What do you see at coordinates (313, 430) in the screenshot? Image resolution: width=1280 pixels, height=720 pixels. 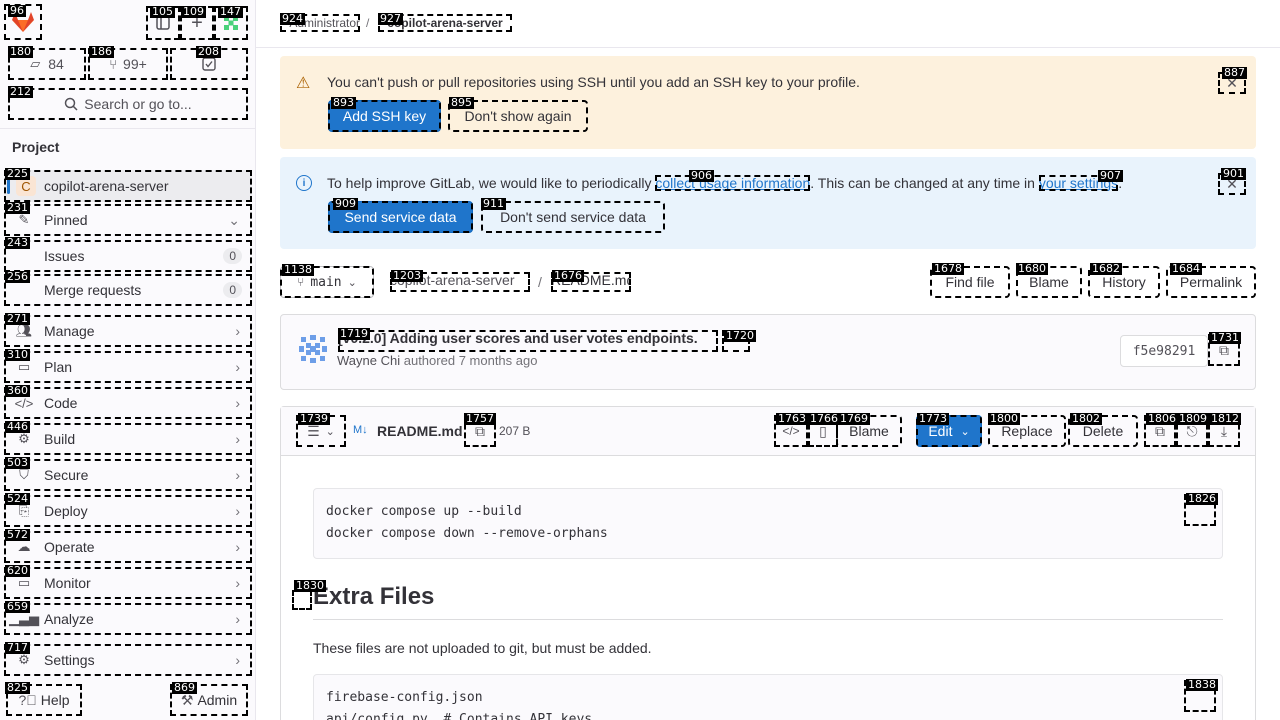 I see `list-icon: ☰` at bounding box center [313, 430].